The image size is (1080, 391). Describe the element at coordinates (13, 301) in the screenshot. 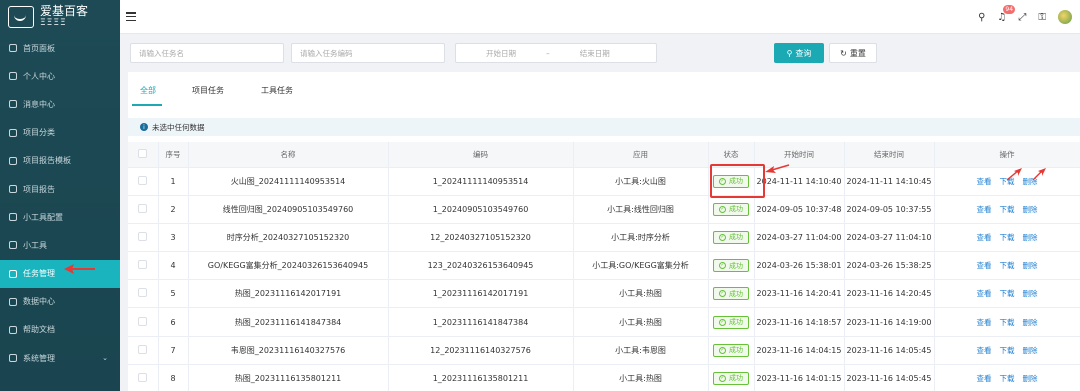

I see `data-icon` at that location.